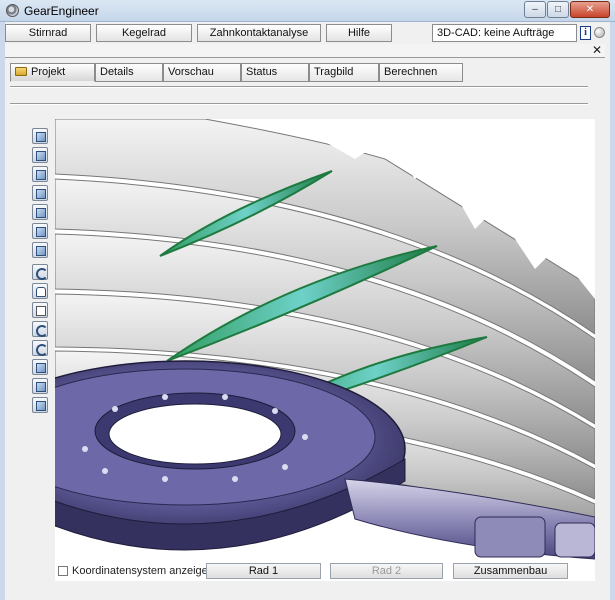 The height and width of the screenshot is (600, 615). I want to click on menu-hilfe: Hilfe, so click(359, 33).